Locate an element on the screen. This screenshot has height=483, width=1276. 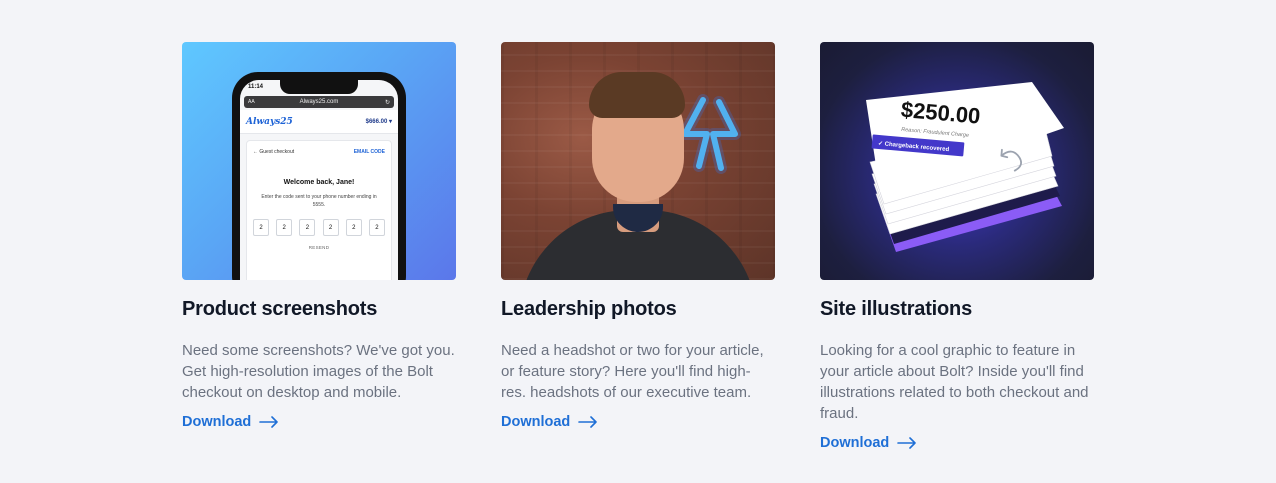
guest-checkout-link: ← Guest checkout is located at coordinates (274, 152).